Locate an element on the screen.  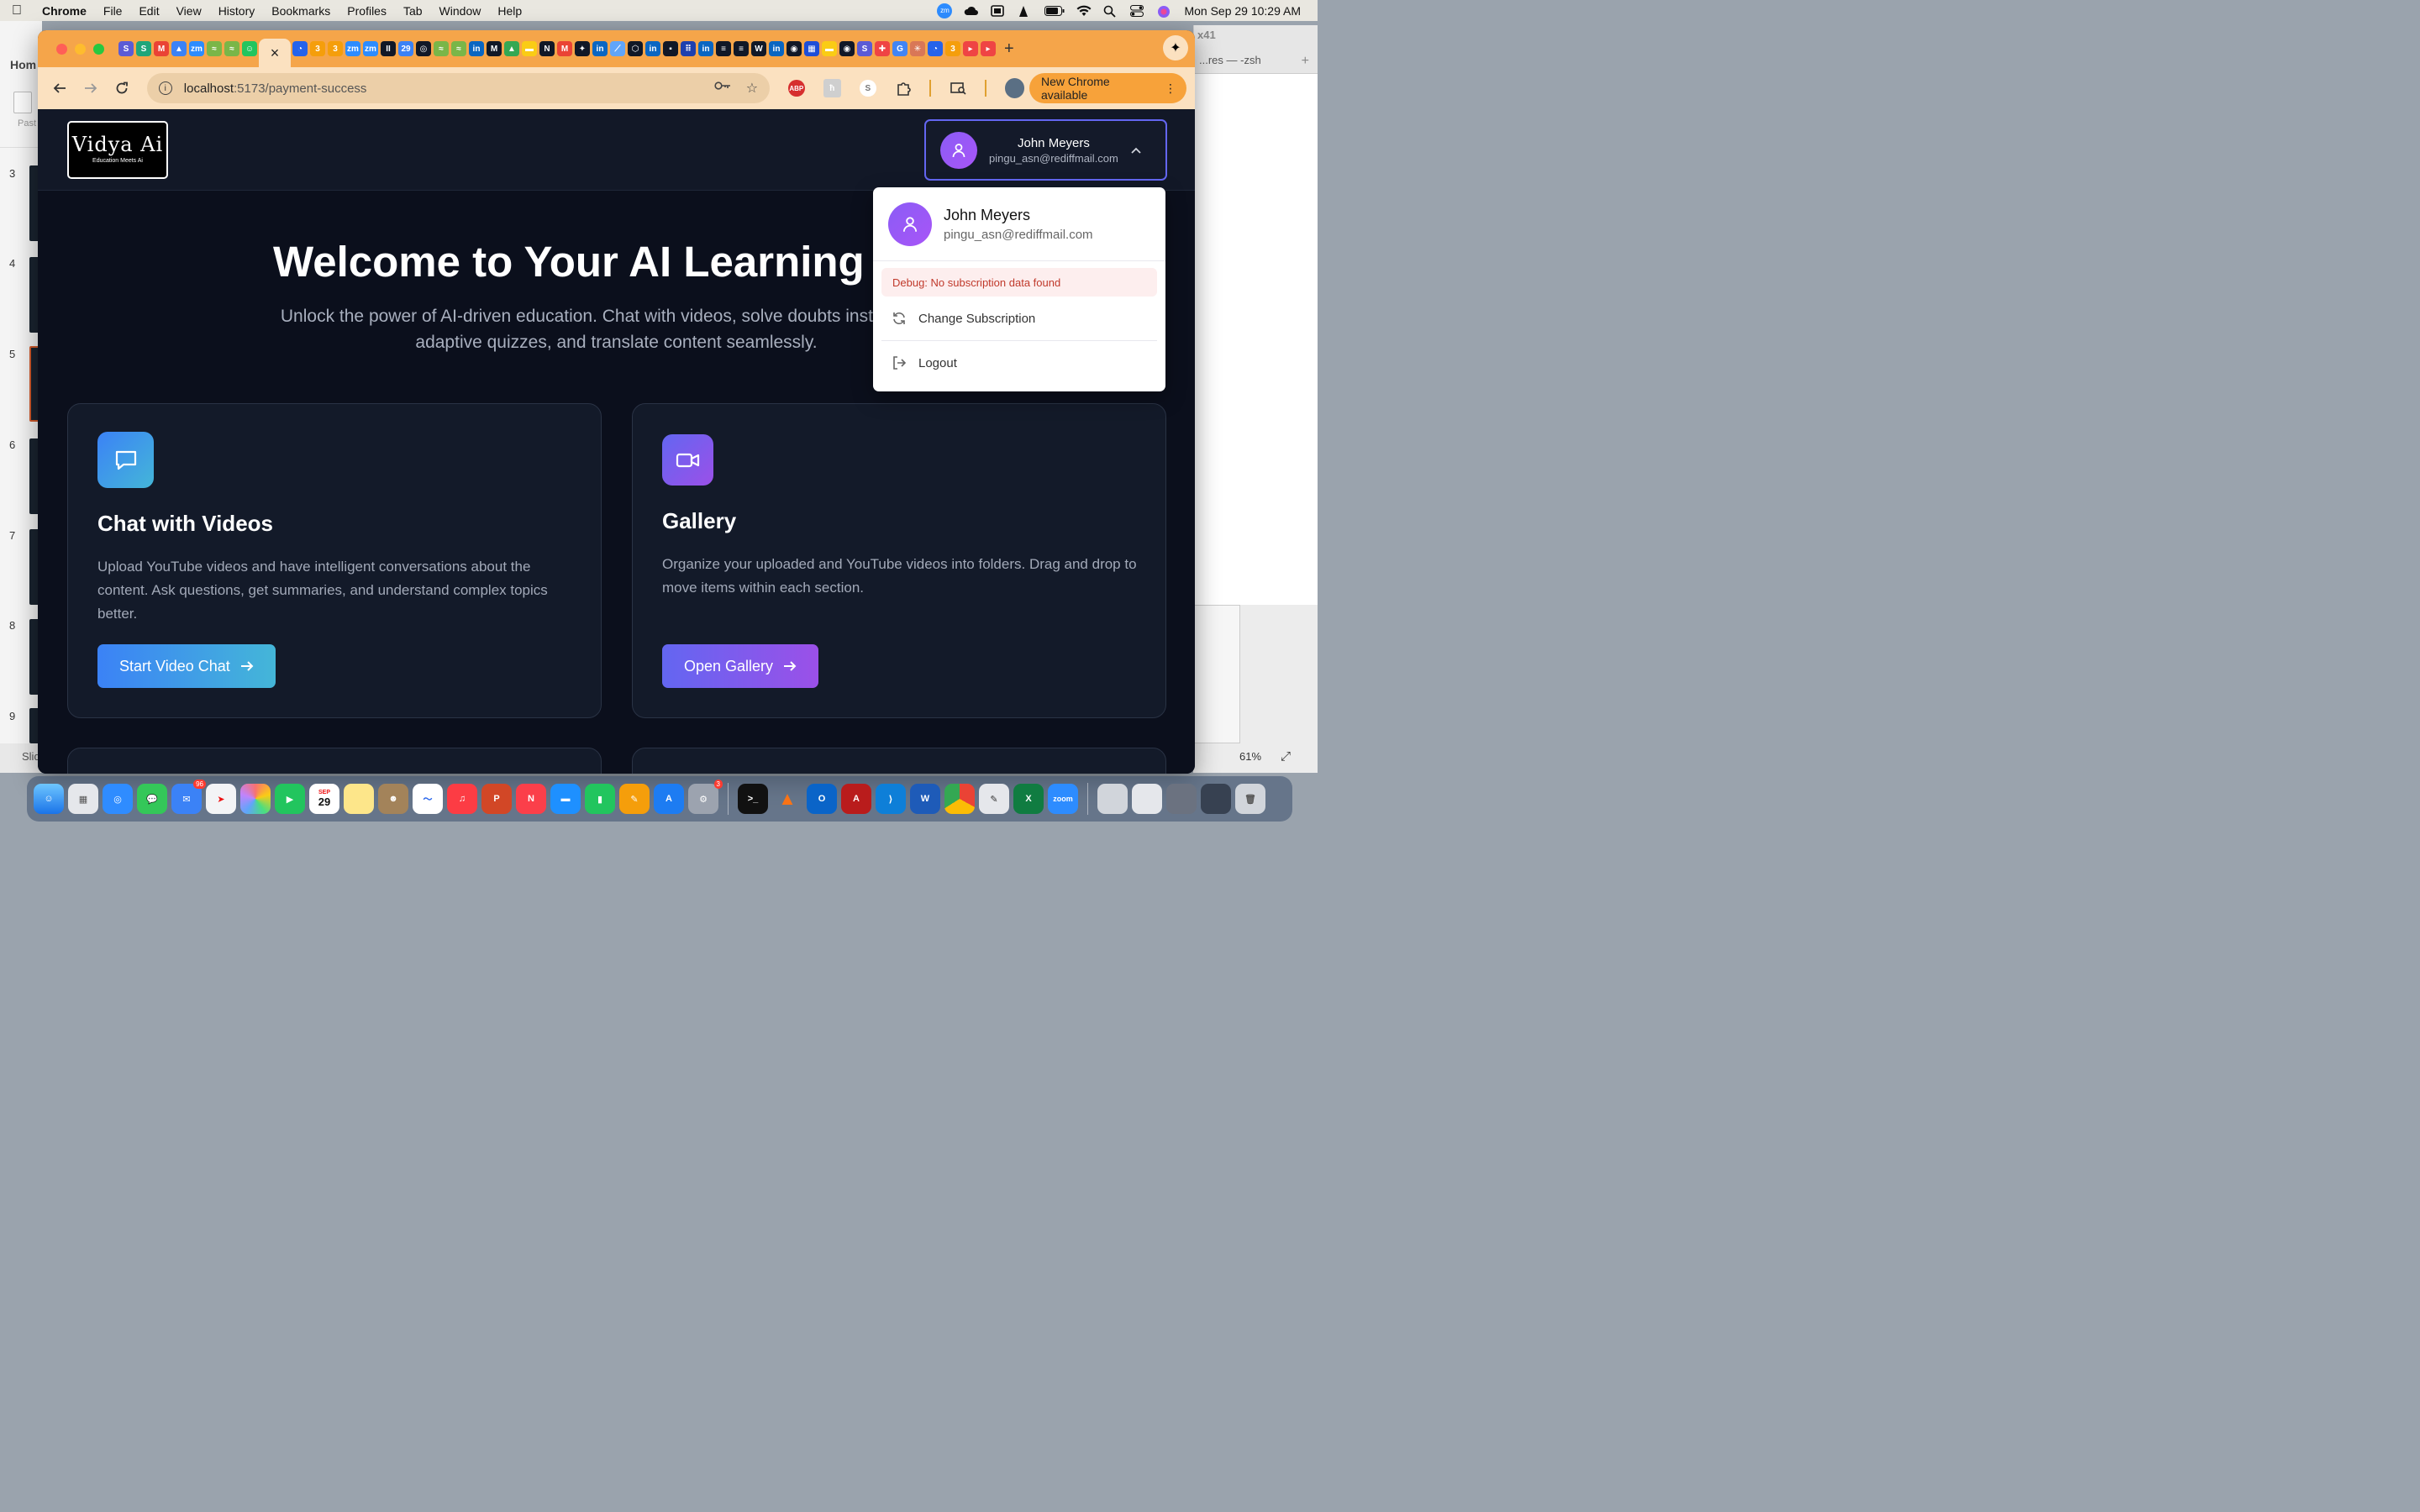
screenshots-stack-icon is located at coordinates (1181, 799).